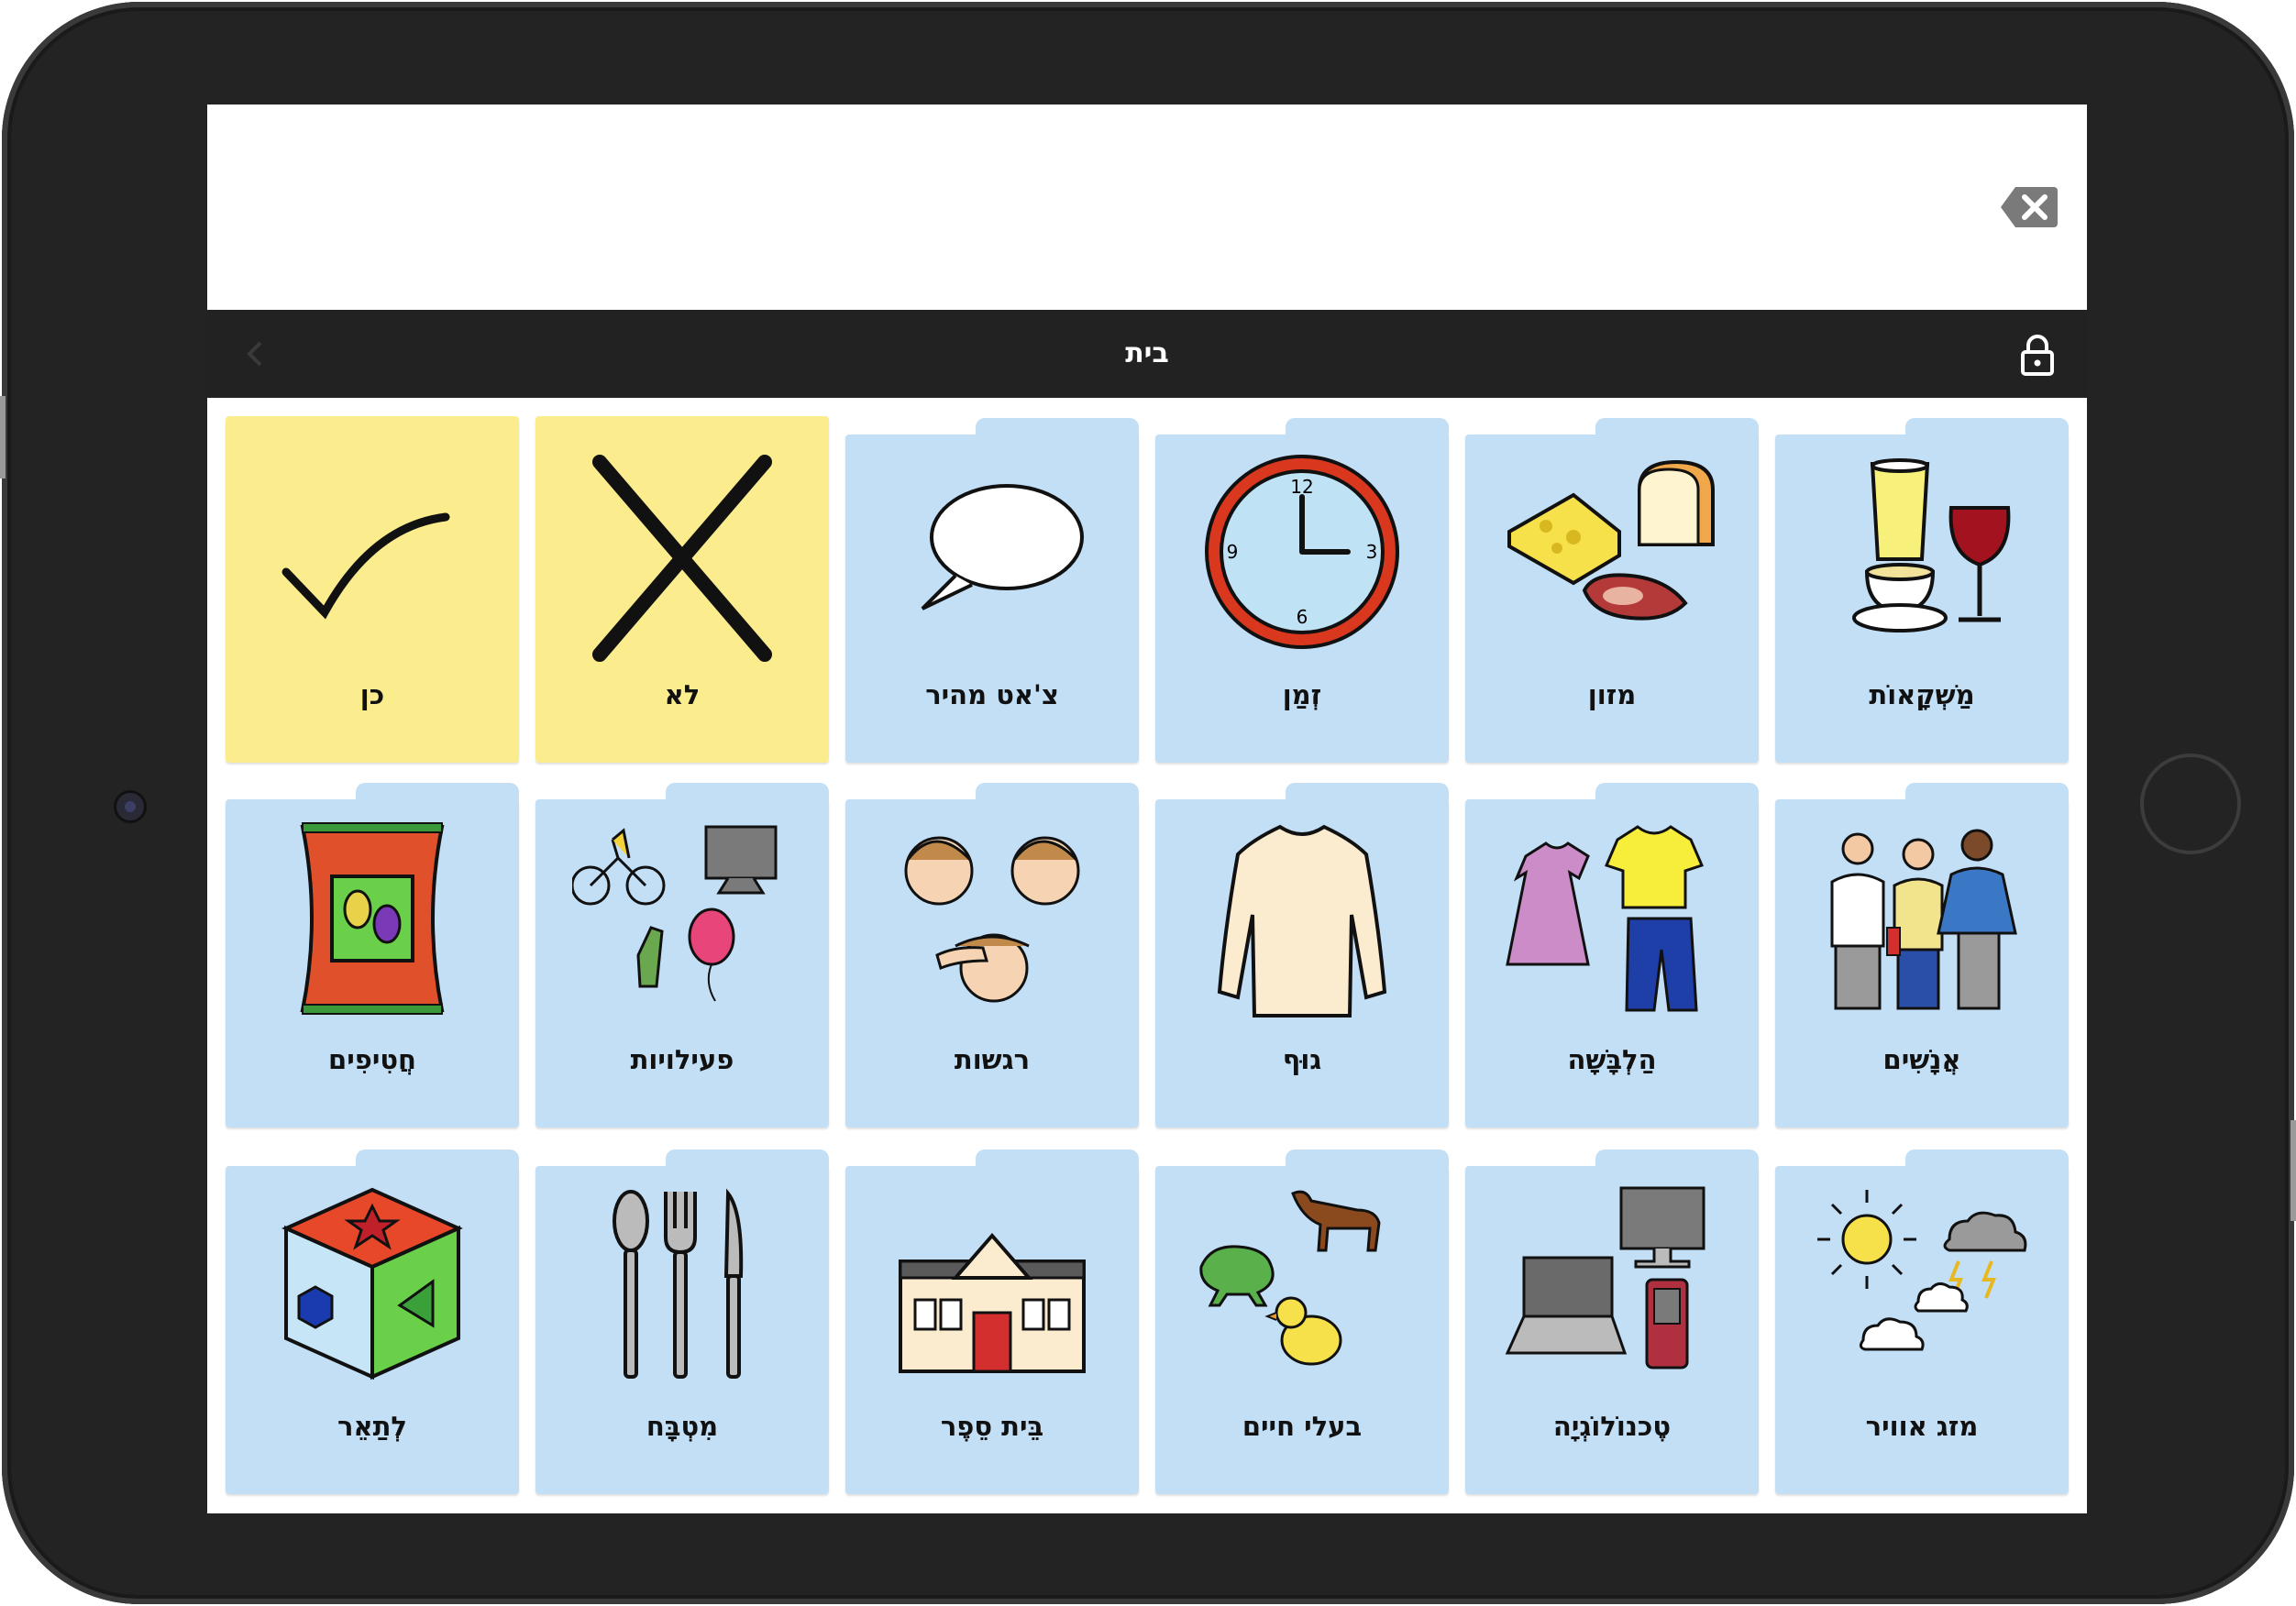 This screenshot has width=2296, height=1606. Describe the element at coordinates (1302, 694) in the screenshot. I see `tile-label: זְמַן` at that location.